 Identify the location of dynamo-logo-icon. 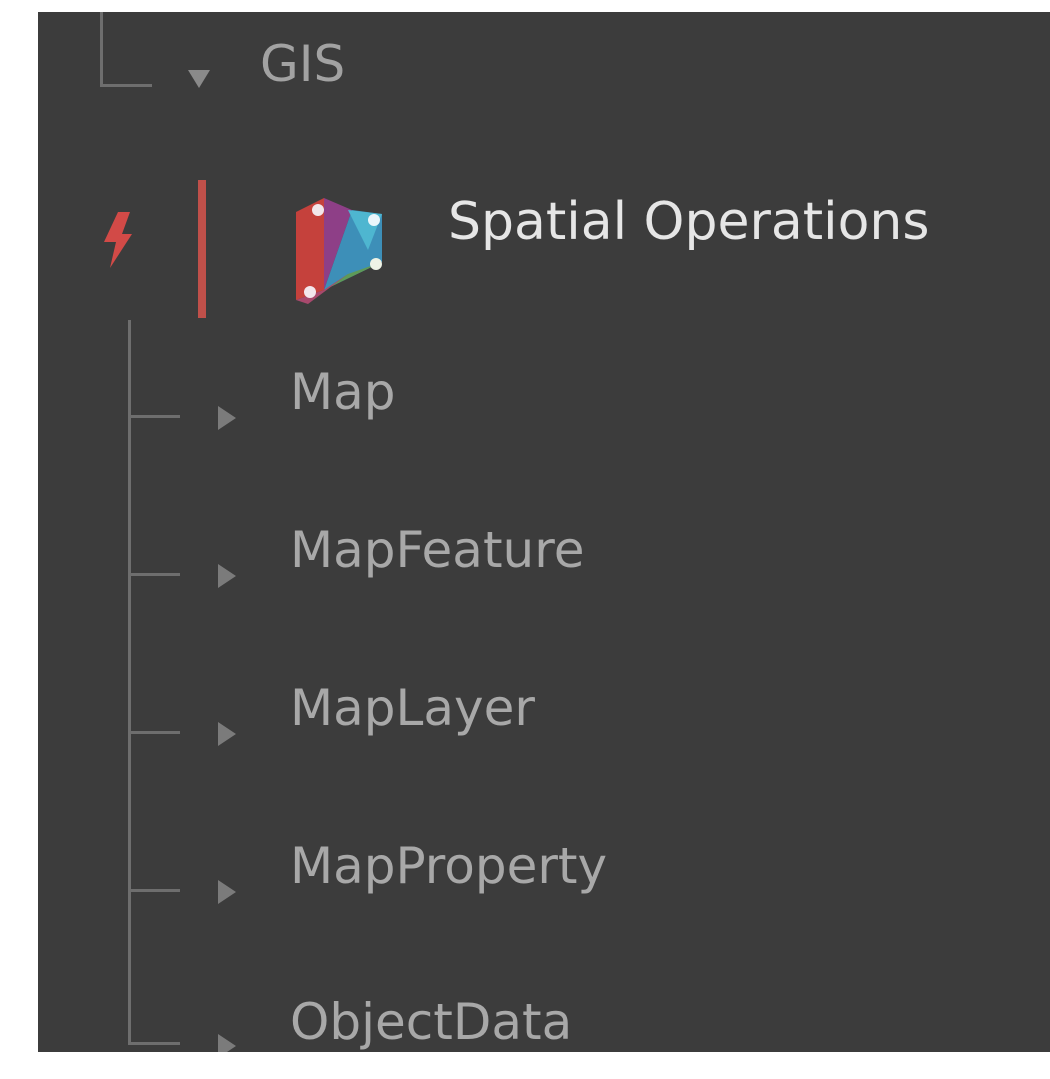
(339, 251).